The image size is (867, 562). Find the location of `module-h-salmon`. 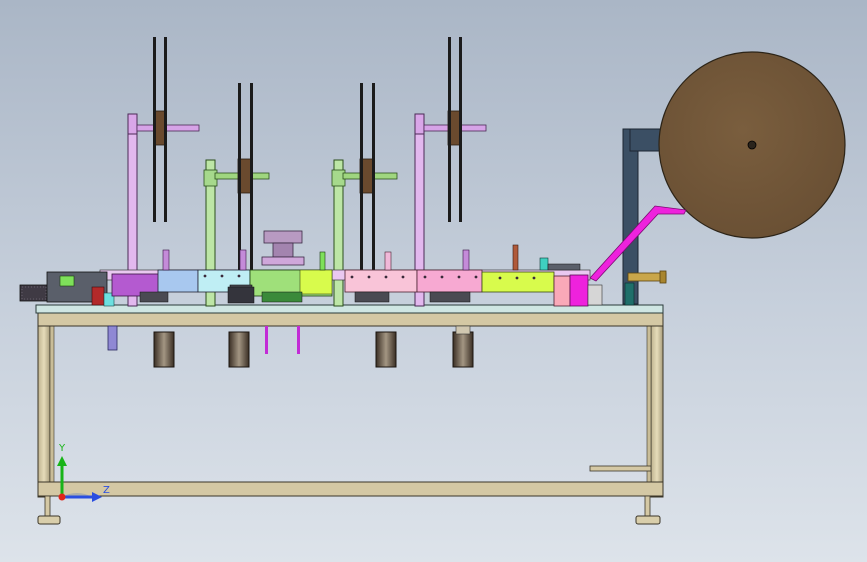

module-h-salmon is located at coordinates (562, 291).